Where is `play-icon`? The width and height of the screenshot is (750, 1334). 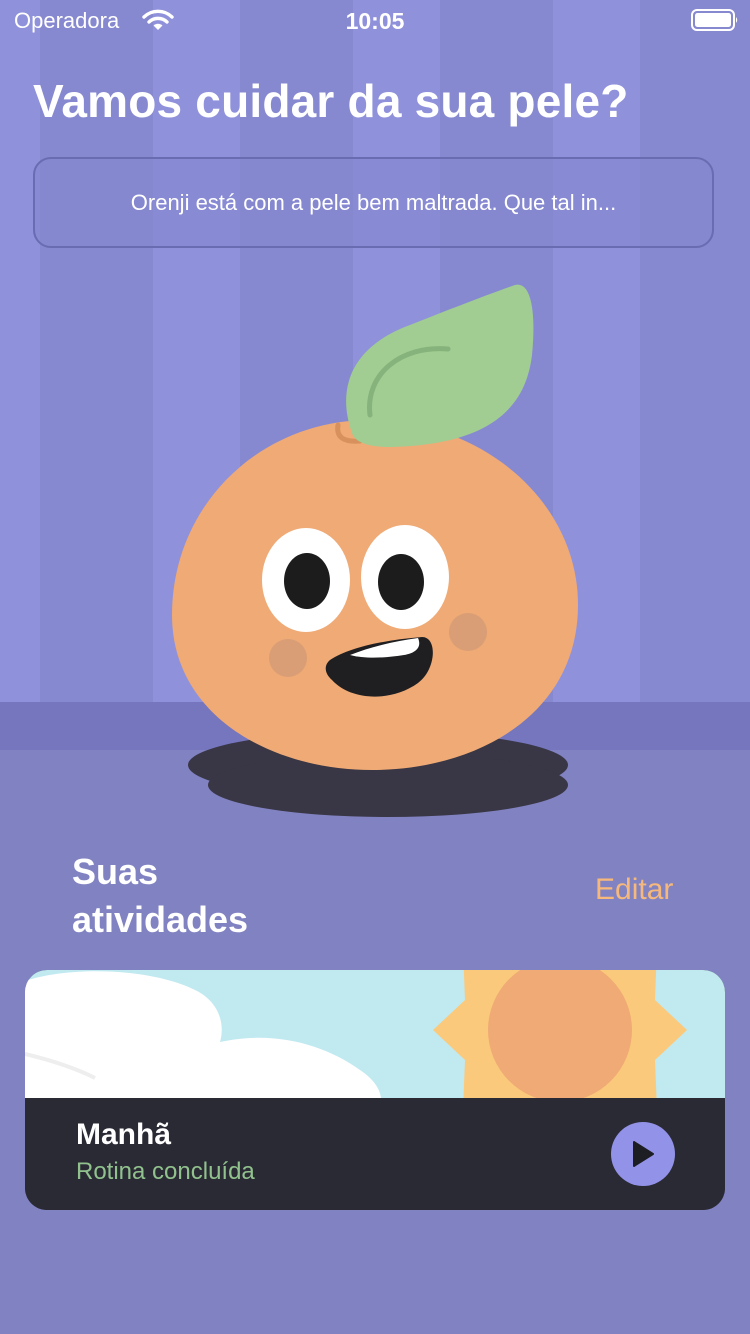 play-icon is located at coordinates (643, 1154).